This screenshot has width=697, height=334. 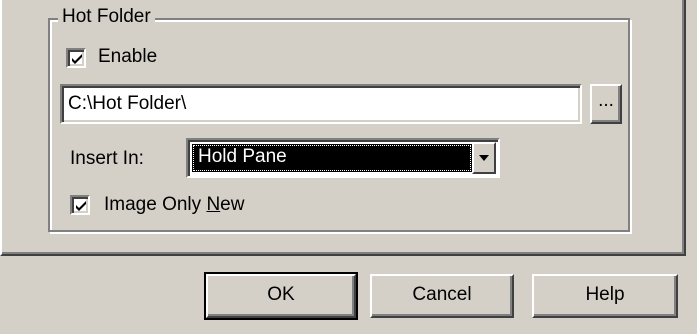 I want to click on insert-in-selected-value: Hold Pane, so click(x=332, y=158).